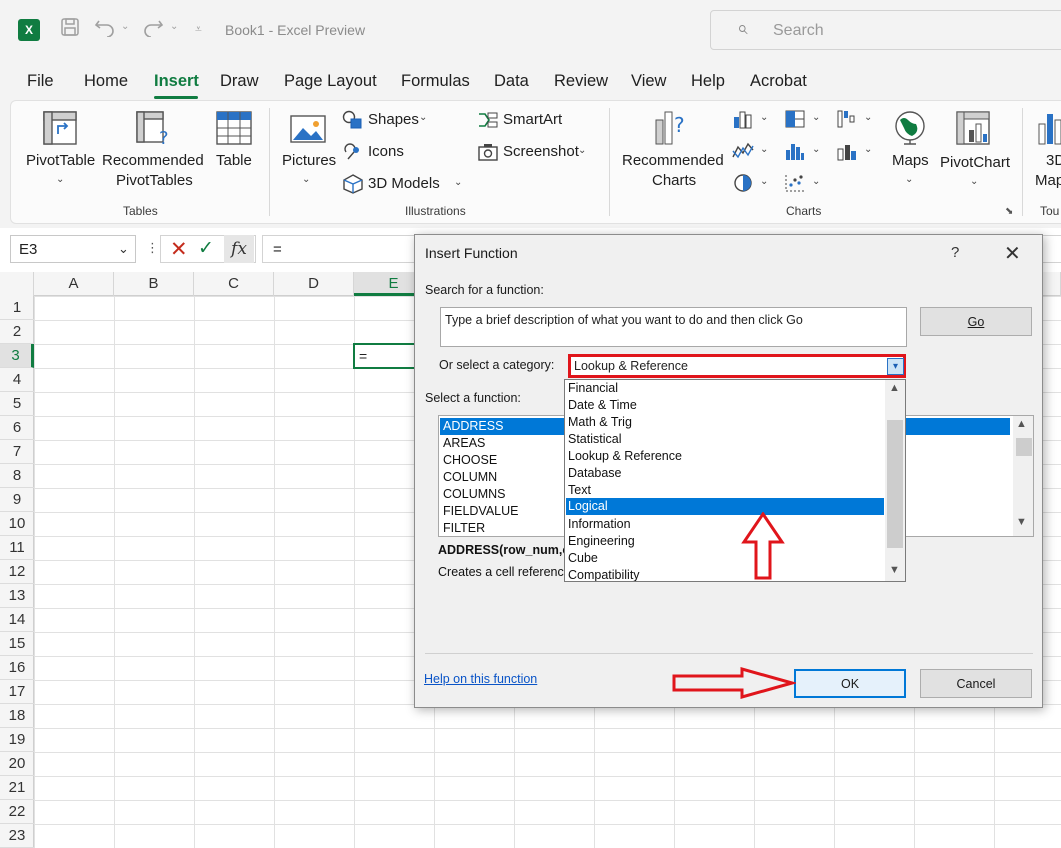 The width and height of the screenshot is (1061, 848). Describe the element at coordinates (60, 179) in the screenshot. I see `pivot-table-dropdown-icon: ⌄` at that location.